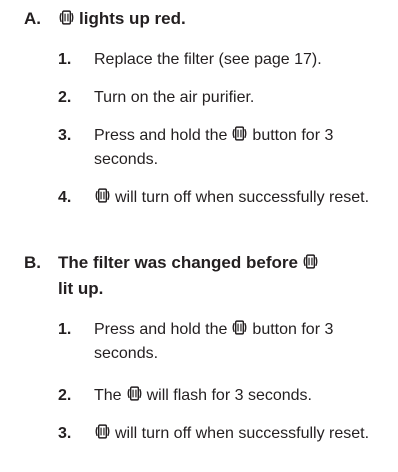 This screenshot has height=472, width=398. What do you see at coordinates (218, 19) in the screenshot?
I see `section-a-heading: lights up red.` at bounding box center [218, 19].